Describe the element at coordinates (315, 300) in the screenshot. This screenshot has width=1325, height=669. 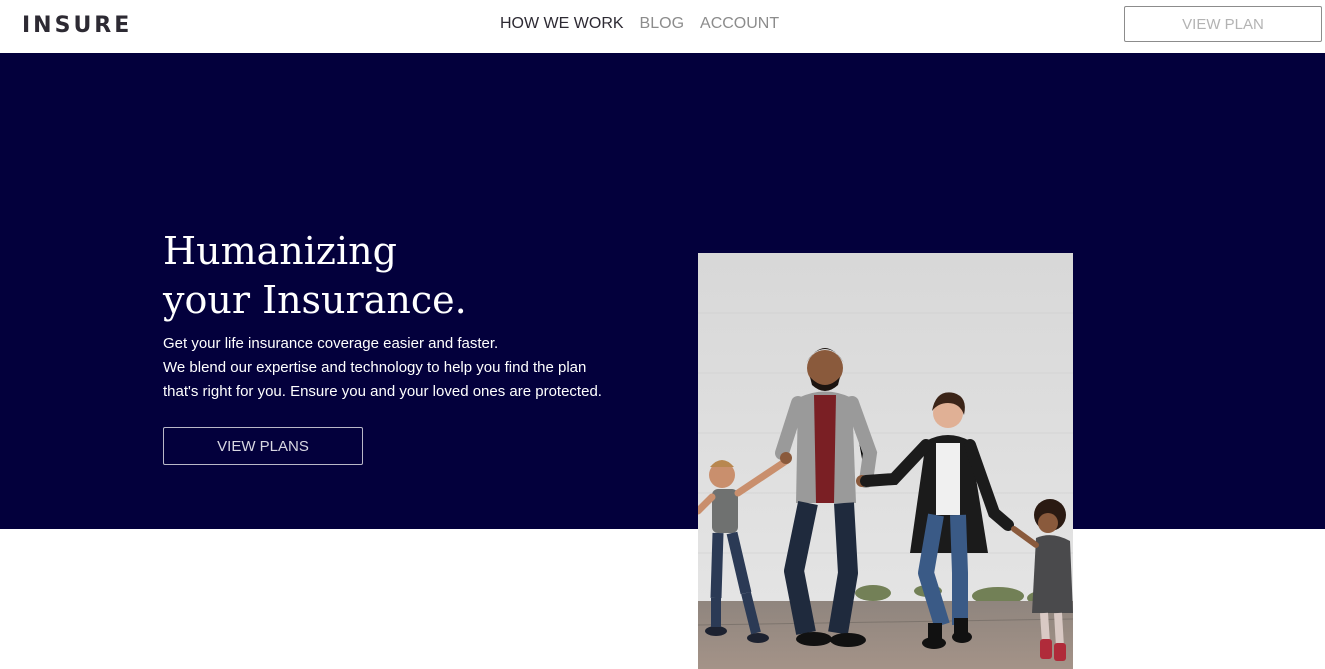
I see `hero-title-line-2: your Insurance.` at that location.